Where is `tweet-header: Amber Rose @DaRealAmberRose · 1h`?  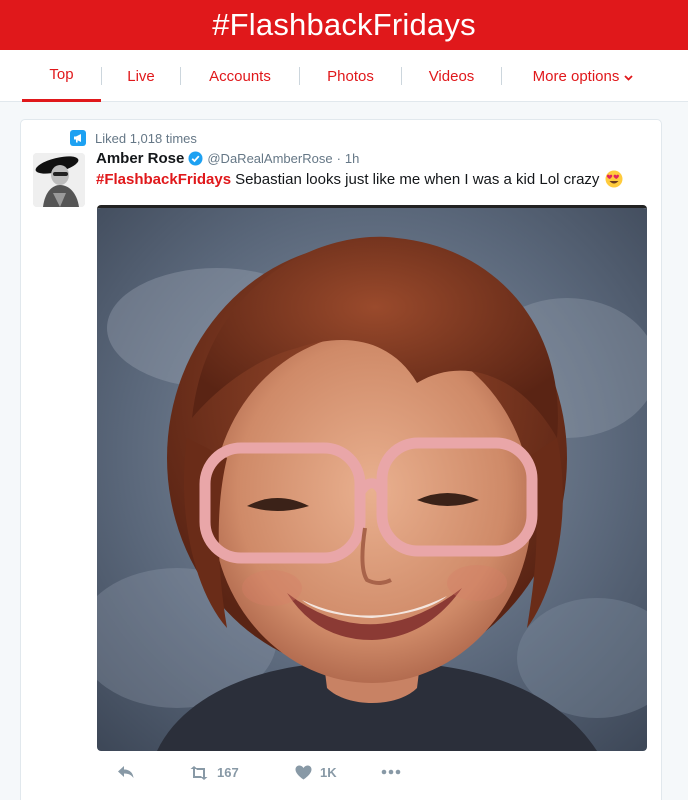
tweet-header: Amber Rose @DaRealAmberRose · 1h is located at coordinates (227, 158).